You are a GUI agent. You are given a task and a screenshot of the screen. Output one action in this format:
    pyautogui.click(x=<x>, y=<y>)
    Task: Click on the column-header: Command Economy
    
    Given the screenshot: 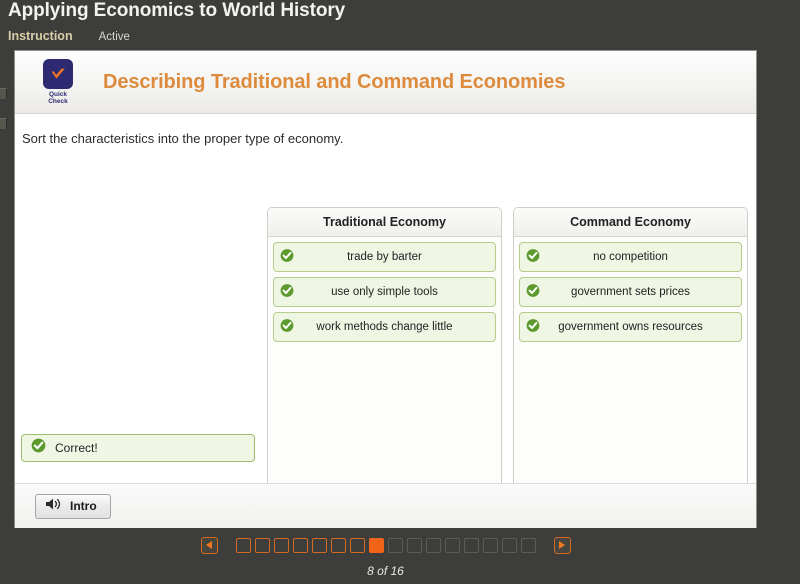 What is the action you would take?
    pyautogui.click(x=630, y=222)
    